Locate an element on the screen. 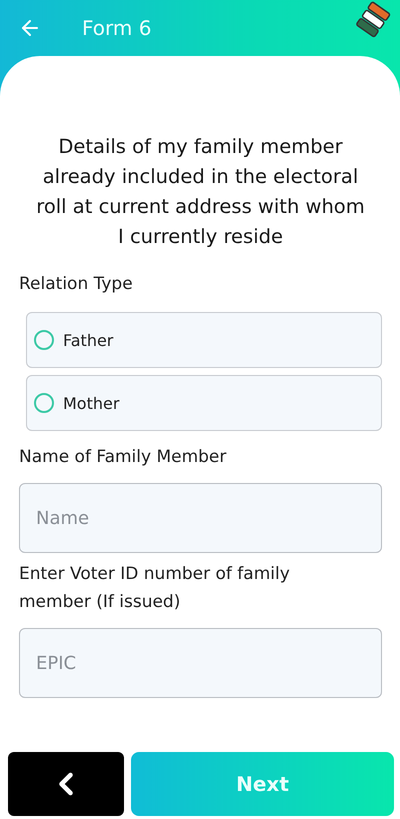 This screenshot has height=819, width=400. epic-field: EPIC is located at coordinates (200, 663).